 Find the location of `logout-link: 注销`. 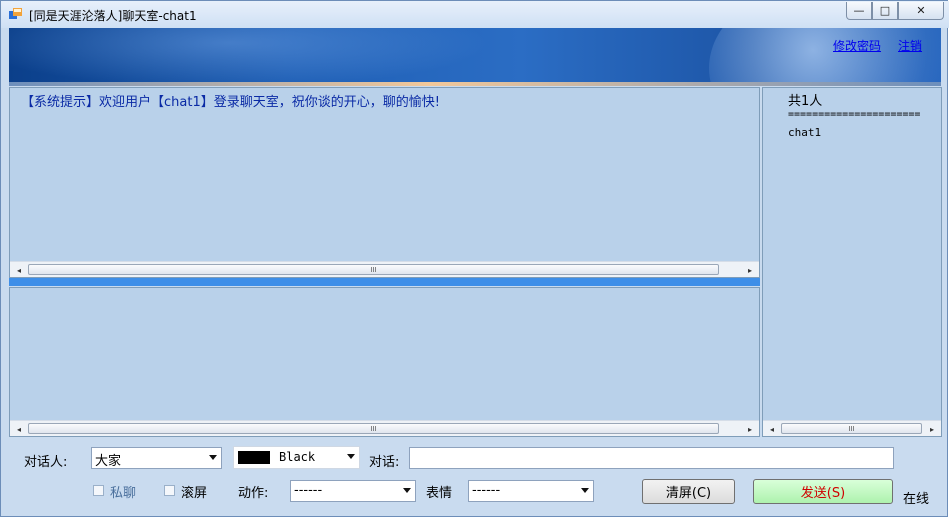

logout-link: 注销 is located at coordinates (910, 45).